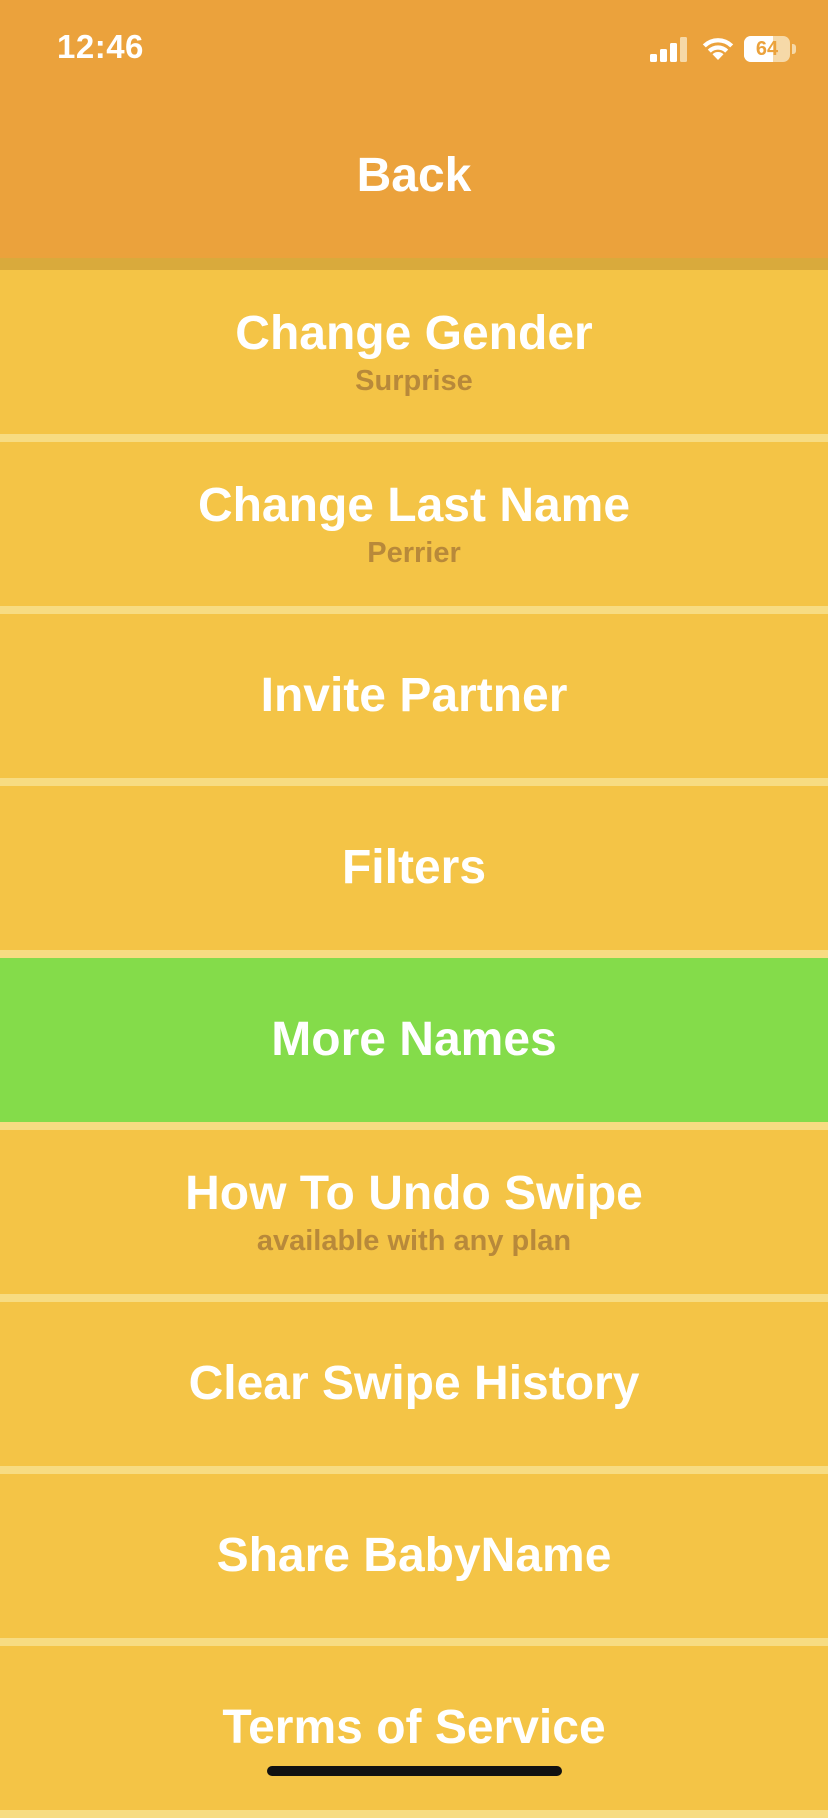 The width and height of the screenshot is (828, 1818). I want to click on menu-item-clear-swipe-history: Clear Swipe History, so click(414, 1384).